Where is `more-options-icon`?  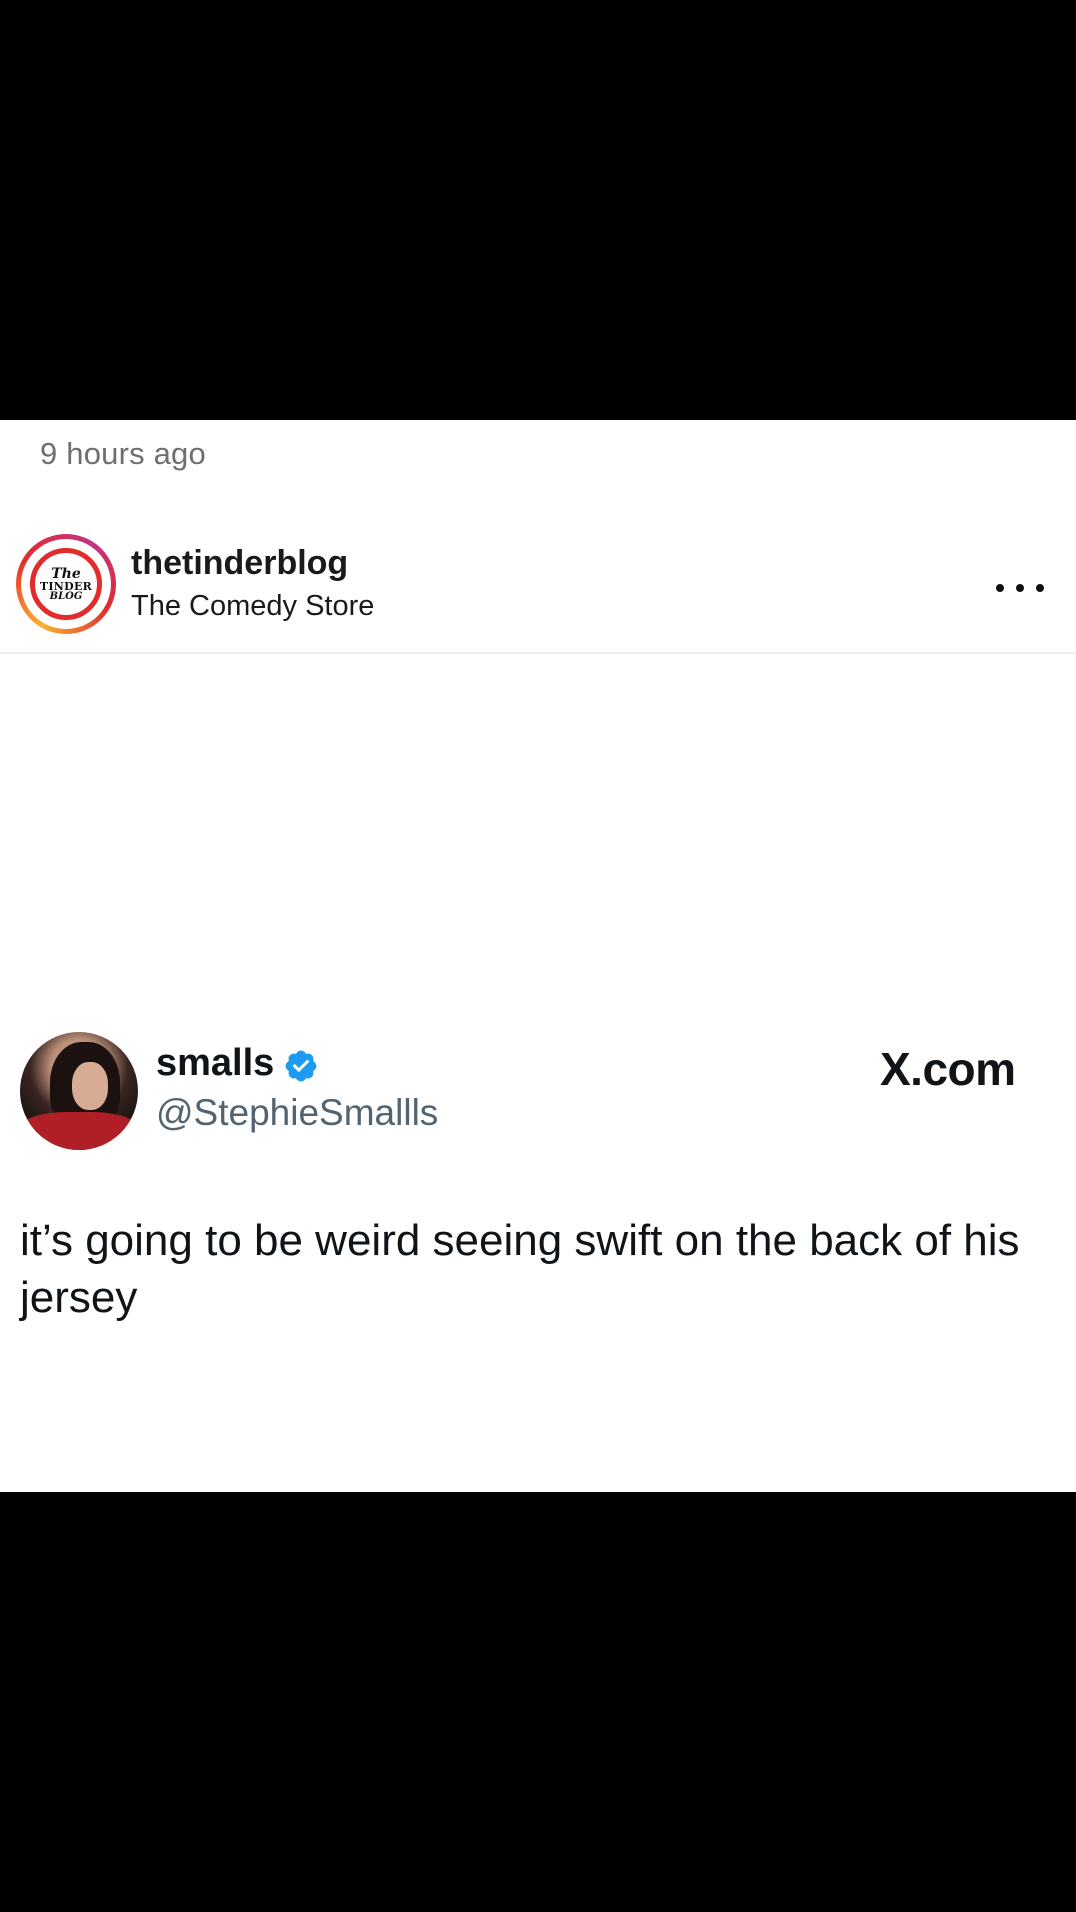
more-options-icon is located at coordinates (1020, 588).